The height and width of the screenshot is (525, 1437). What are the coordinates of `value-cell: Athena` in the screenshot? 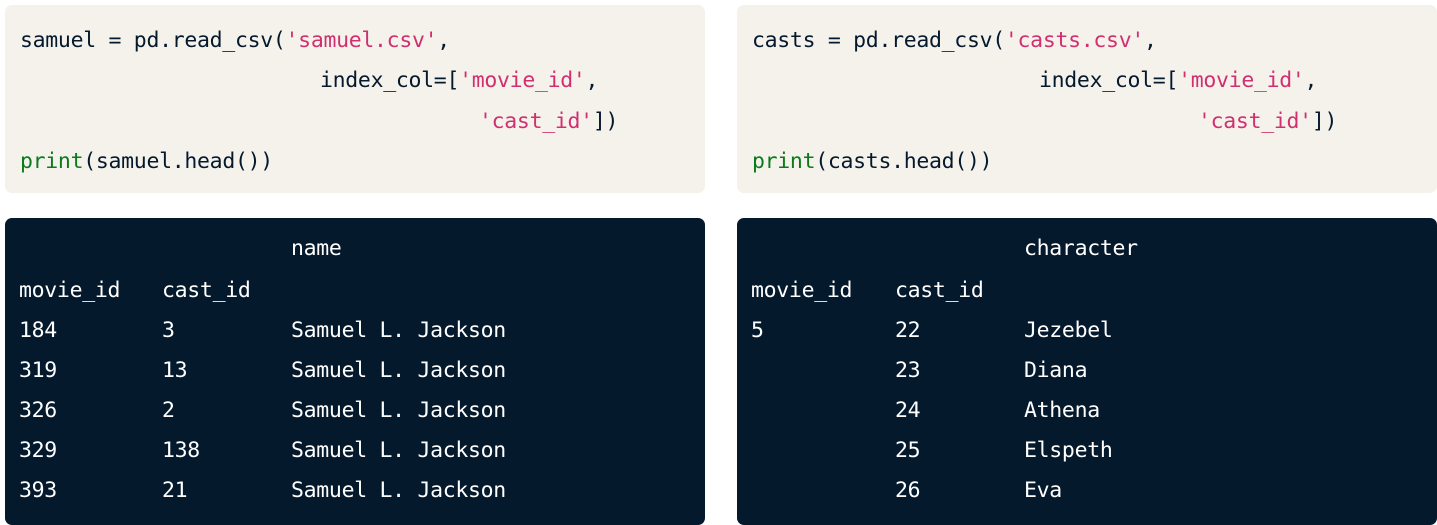 It's located at (1062, 410).